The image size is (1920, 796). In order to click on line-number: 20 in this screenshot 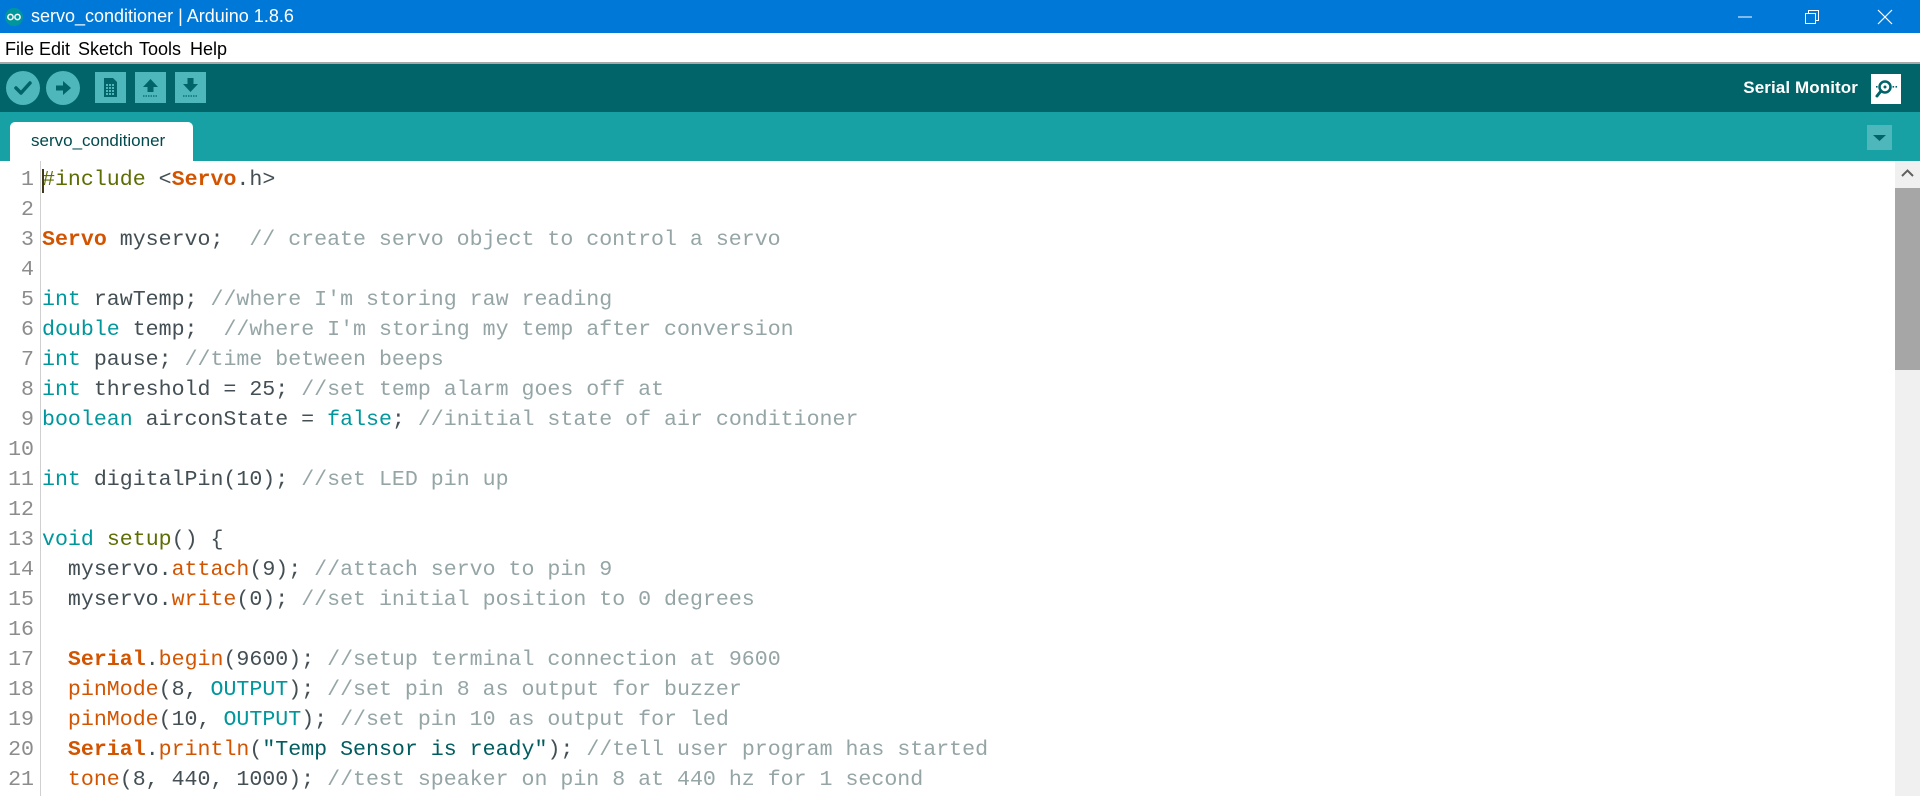, I will do `click(21, 750)`.